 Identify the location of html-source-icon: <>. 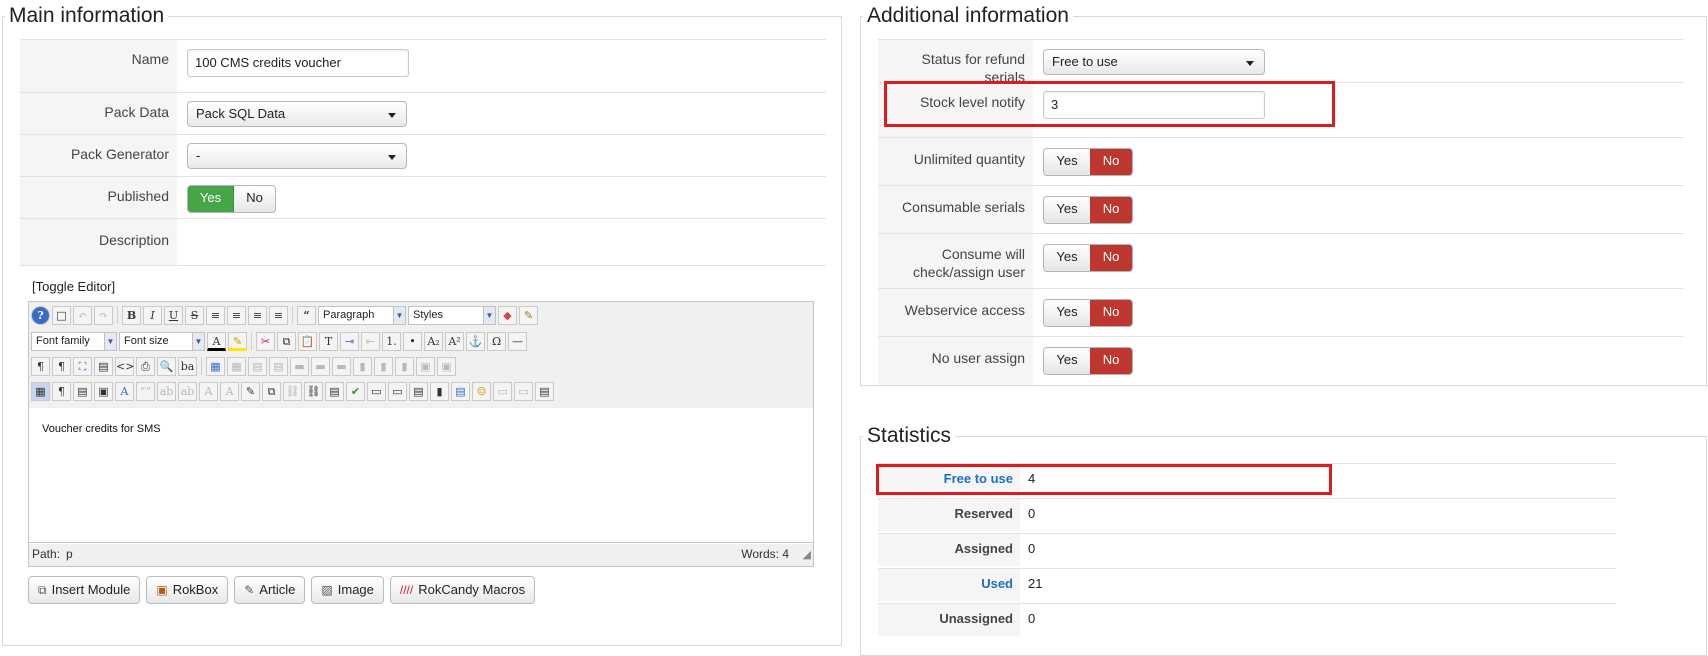
(124, 366).